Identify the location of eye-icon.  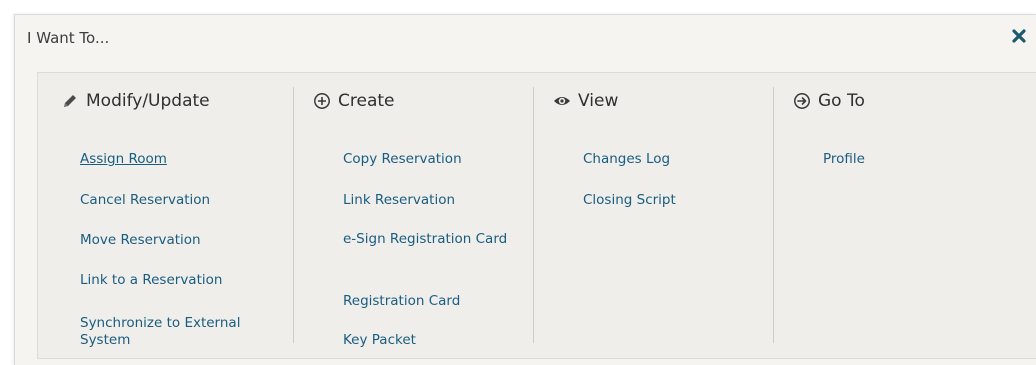
(562, 101).